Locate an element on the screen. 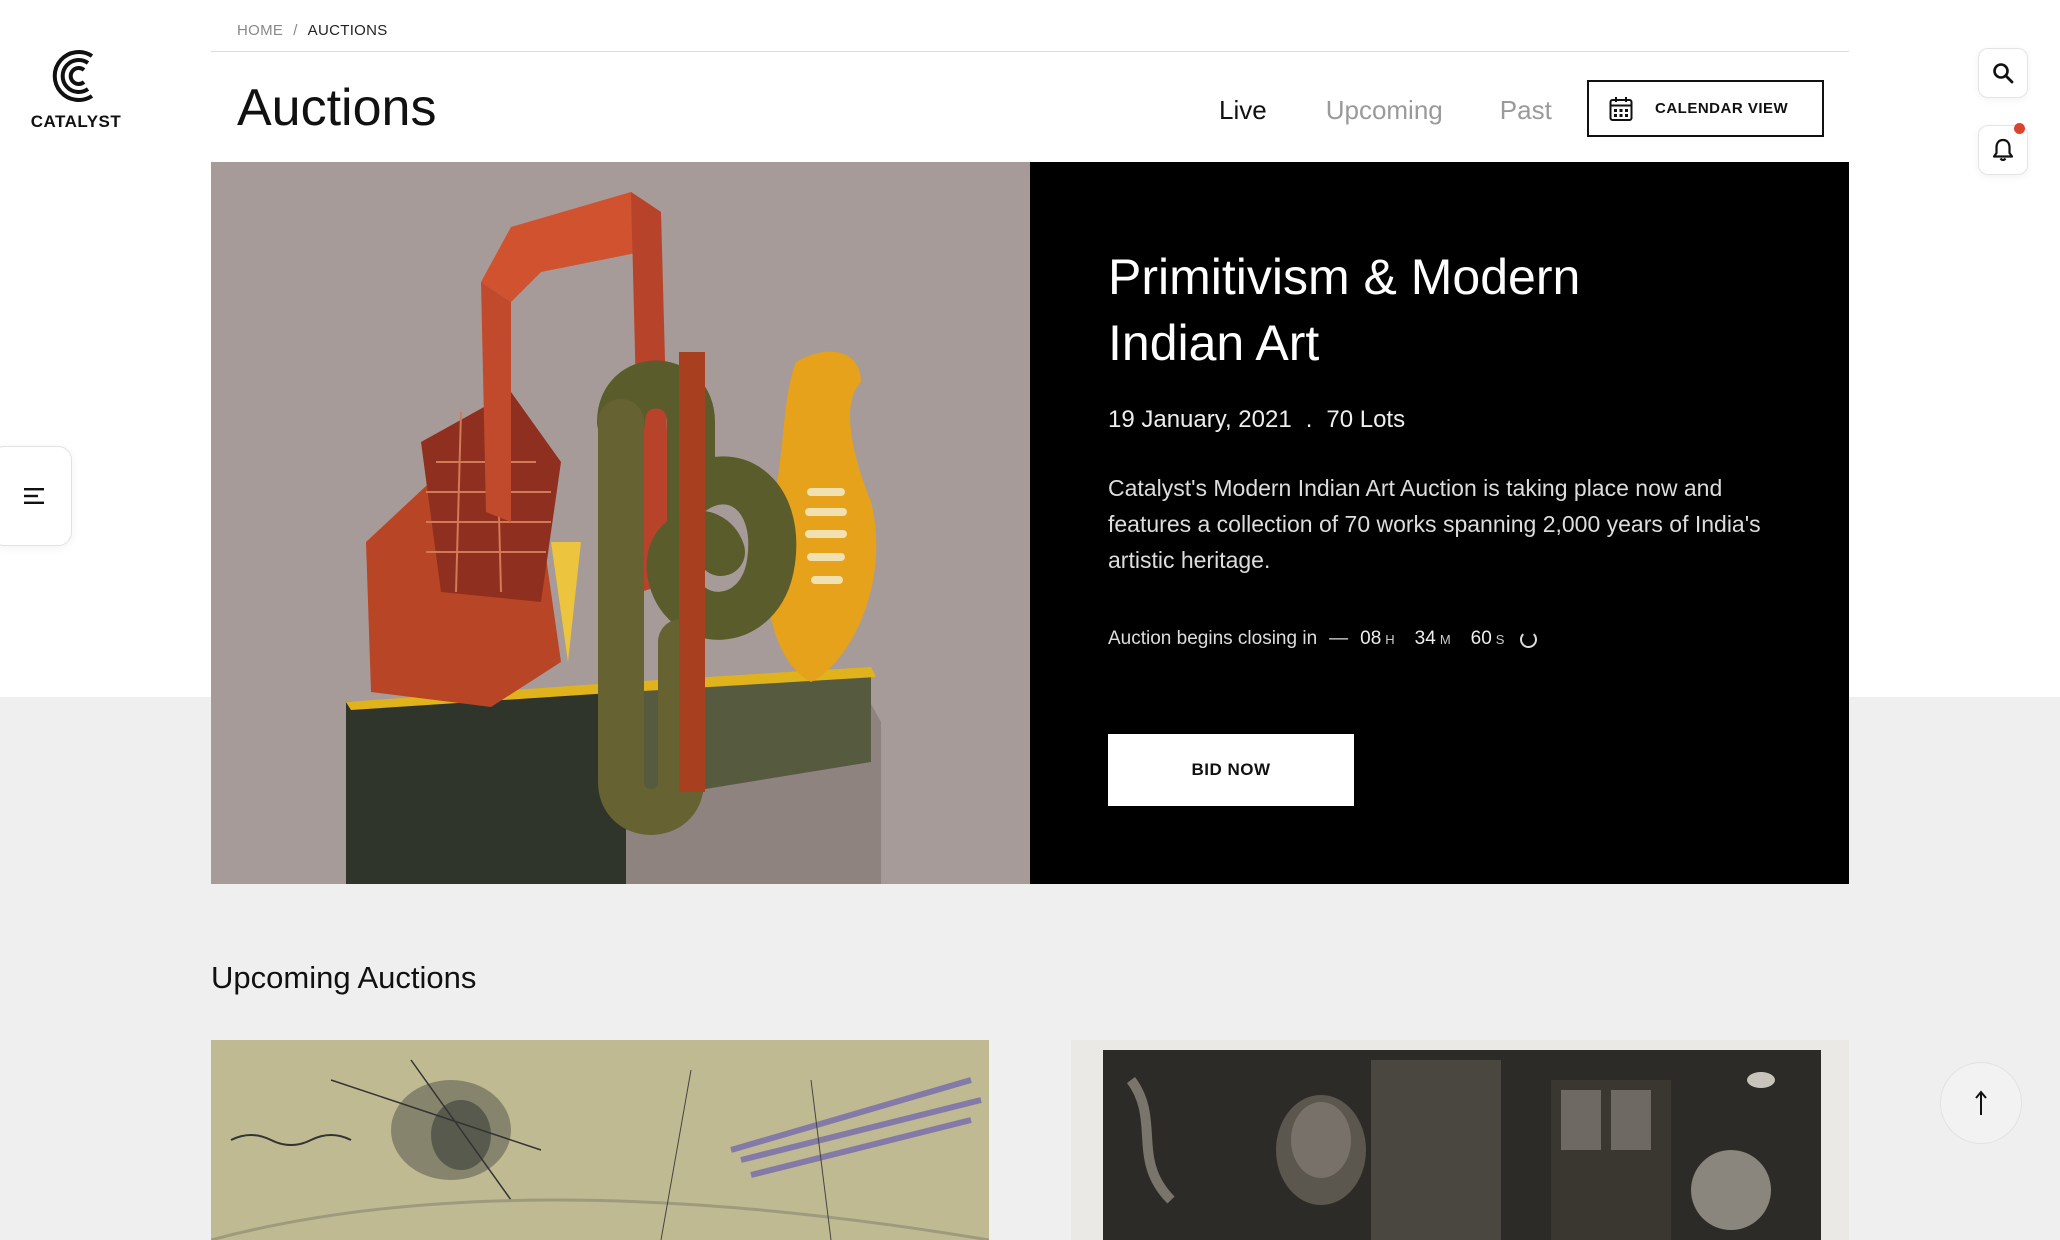 This screenshot has height=1240, width=2060. bell-icon is located at coordinates (2003, 150).